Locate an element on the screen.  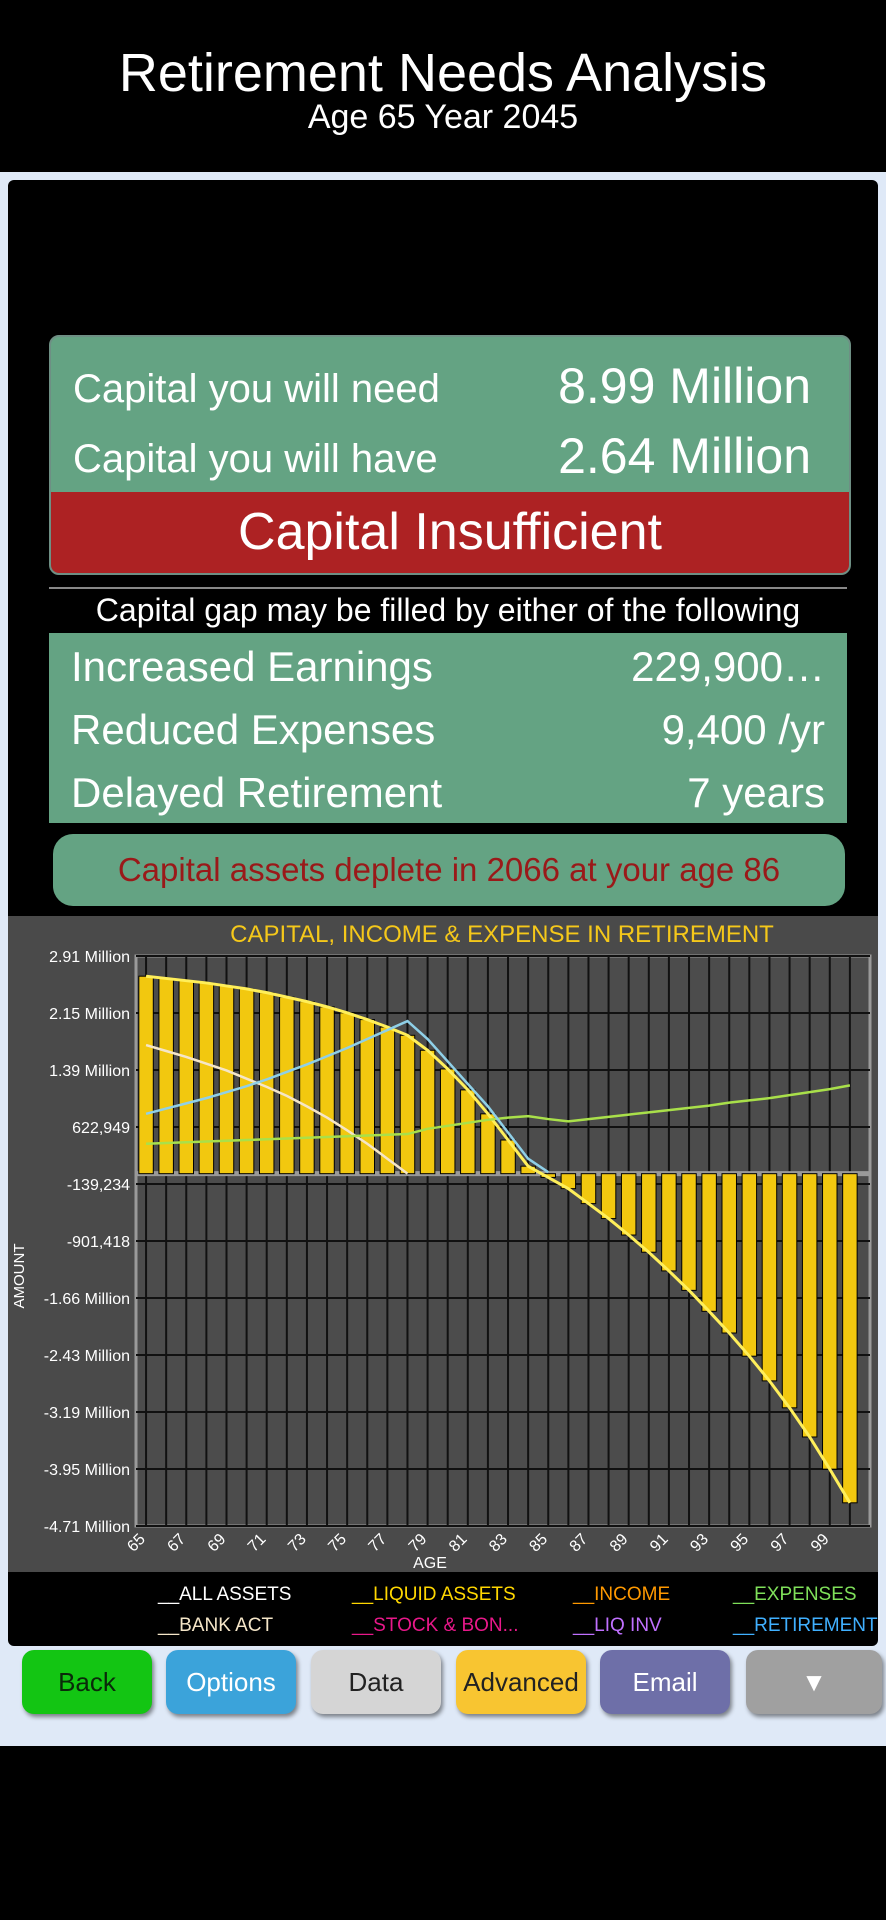
y-tick-label: -2.43 Million is located at coordinates (87, 1356).